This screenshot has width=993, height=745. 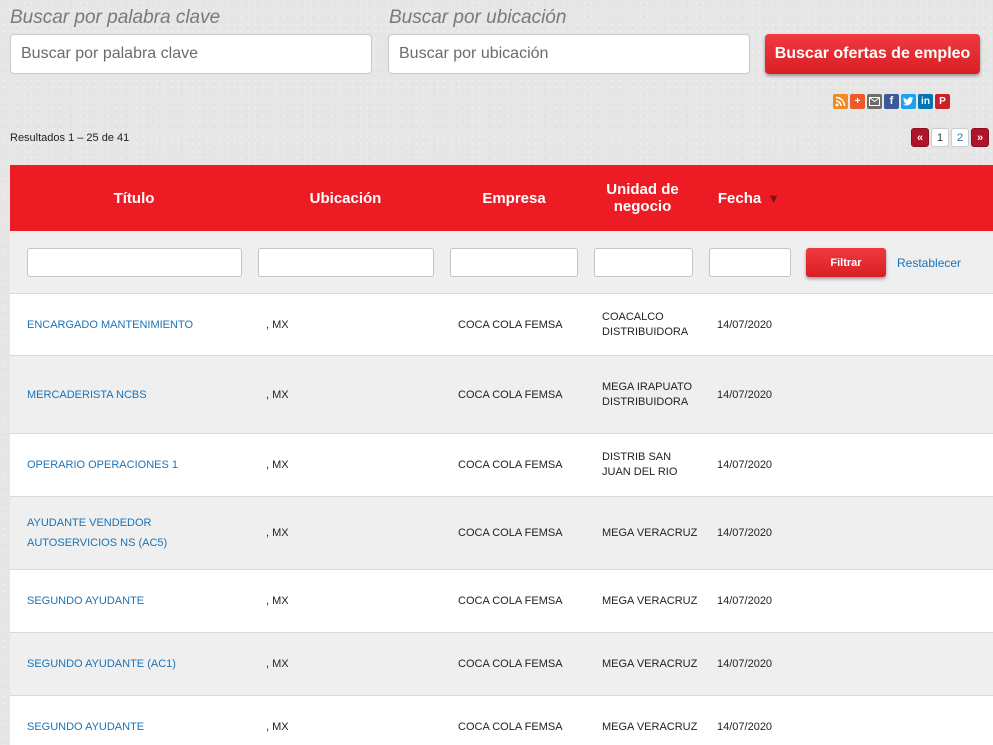 What do you see at coordinates (134, 324) in the screenshot?
I see `job-title-link: ENCARGADO MANTENIMIENTO` at bounding box center [134, 324].